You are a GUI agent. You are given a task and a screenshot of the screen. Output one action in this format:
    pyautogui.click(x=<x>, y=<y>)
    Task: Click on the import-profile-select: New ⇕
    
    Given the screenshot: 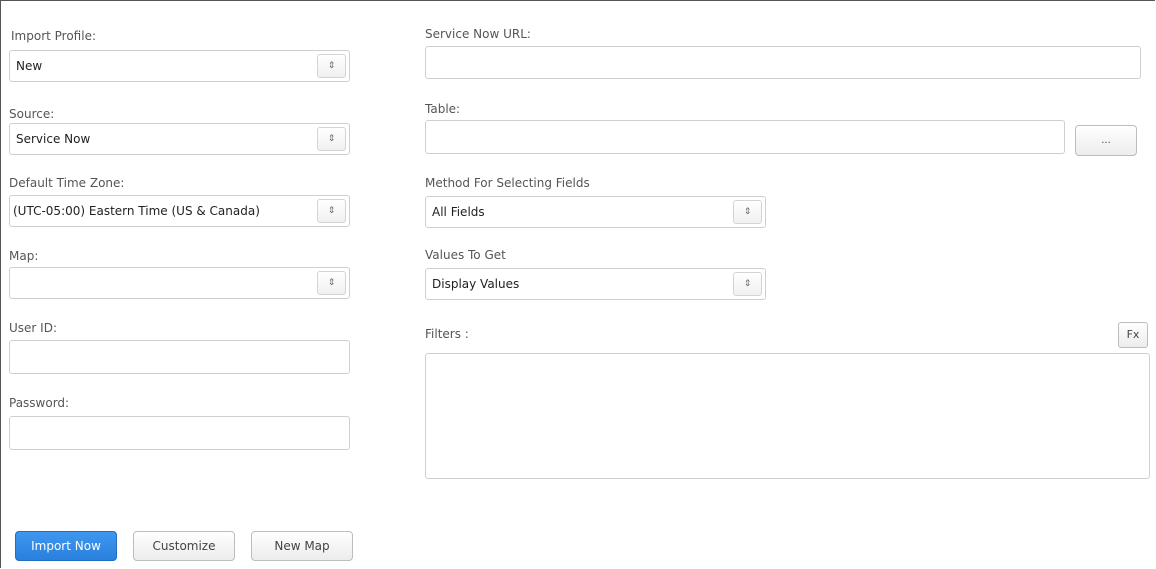 What is the action you would take?
    pyautogui.click(x=179, y=66)
    